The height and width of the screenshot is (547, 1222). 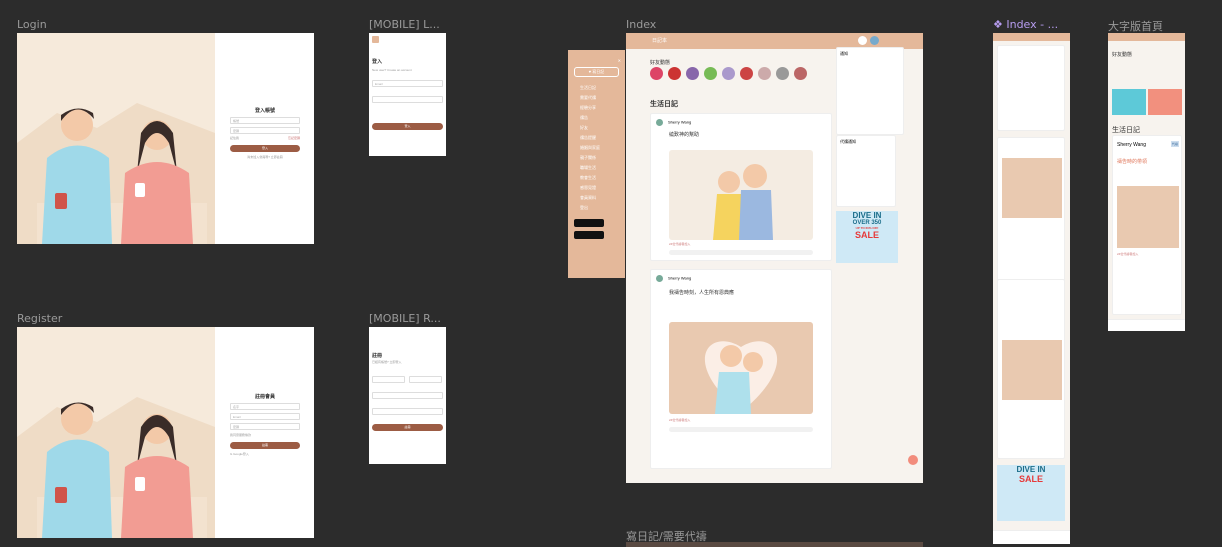 What do you see at coordinates (741, 187) in the screenshot?
I see `diary-post-card: Sherry Wang 繞歎神的幫助 24位代禱者加入` at bounding box center [741, 187].